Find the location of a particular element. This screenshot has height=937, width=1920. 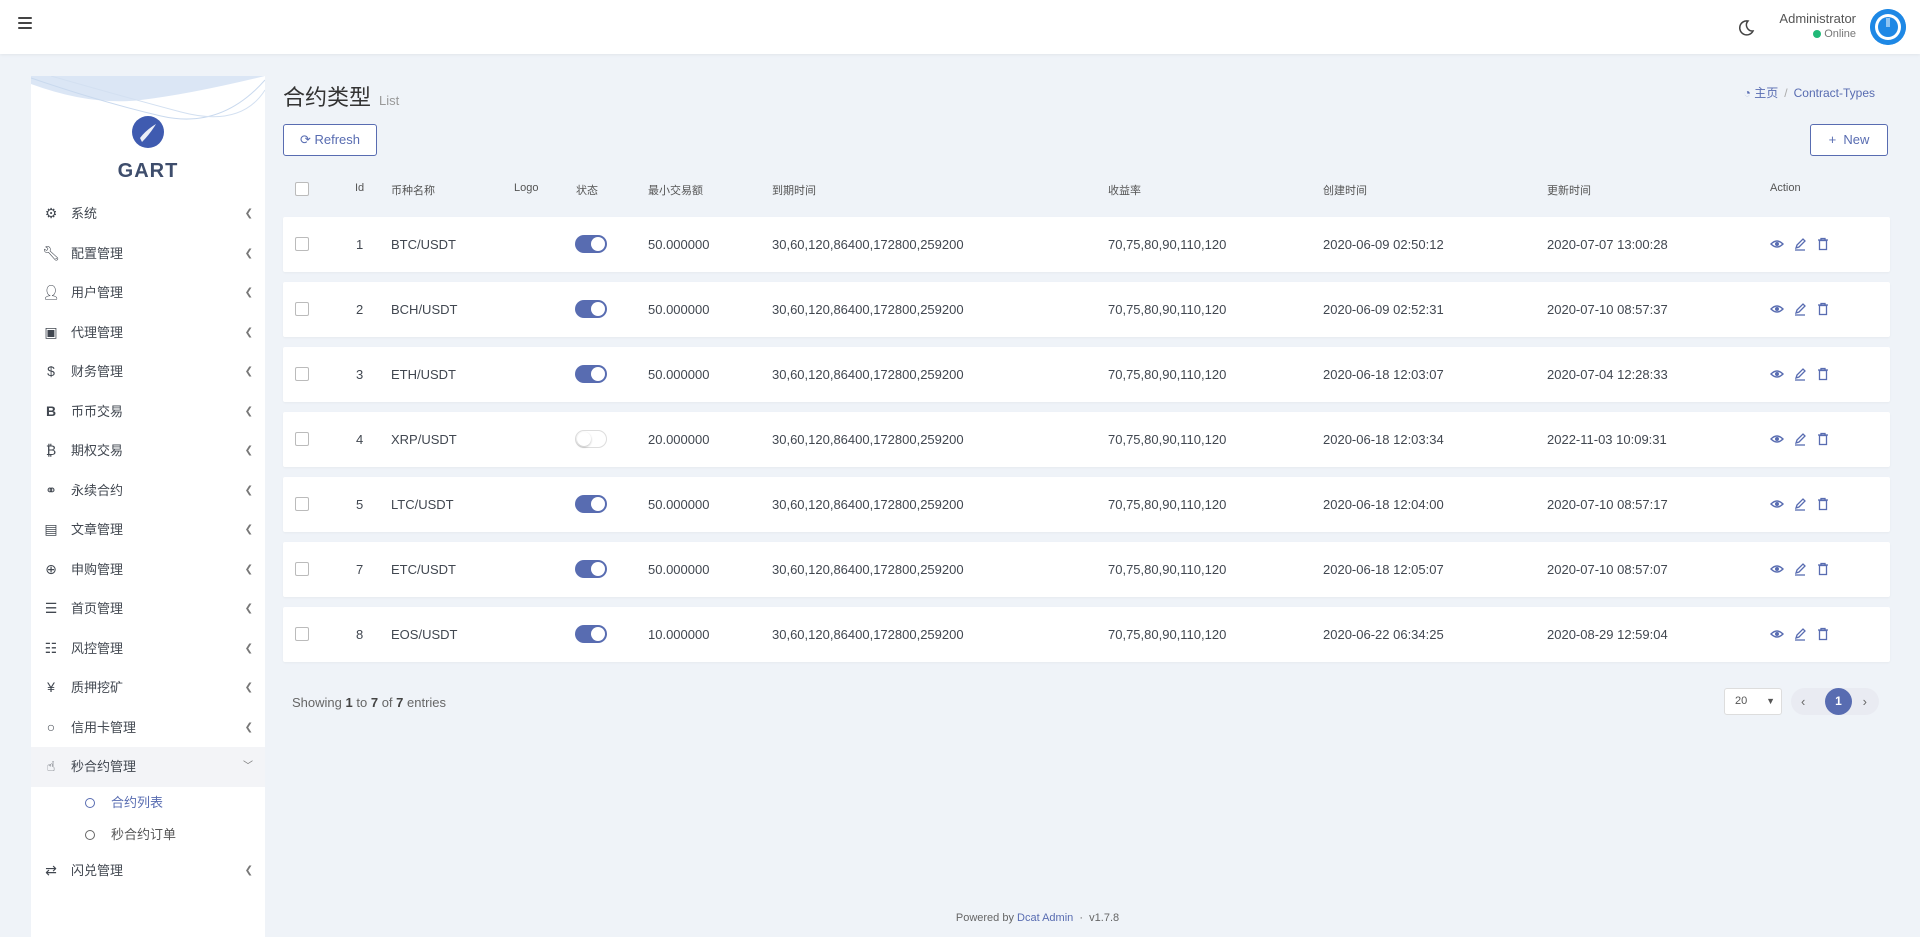

sidebar-item-system: ⚙ 系统 ❮ is located at coordinates (148, 214).